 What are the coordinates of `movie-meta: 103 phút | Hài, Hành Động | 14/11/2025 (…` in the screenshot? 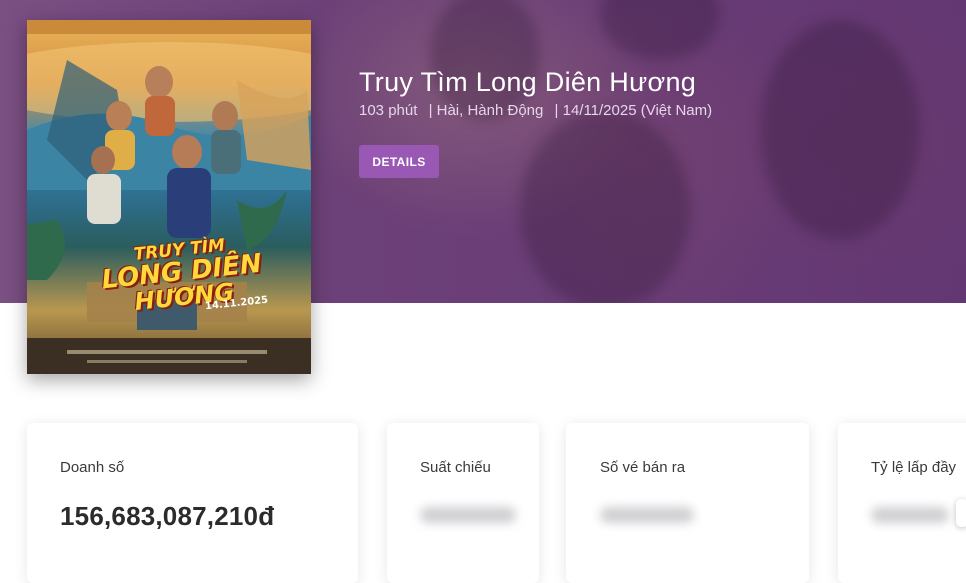 It's located at (539, 110).